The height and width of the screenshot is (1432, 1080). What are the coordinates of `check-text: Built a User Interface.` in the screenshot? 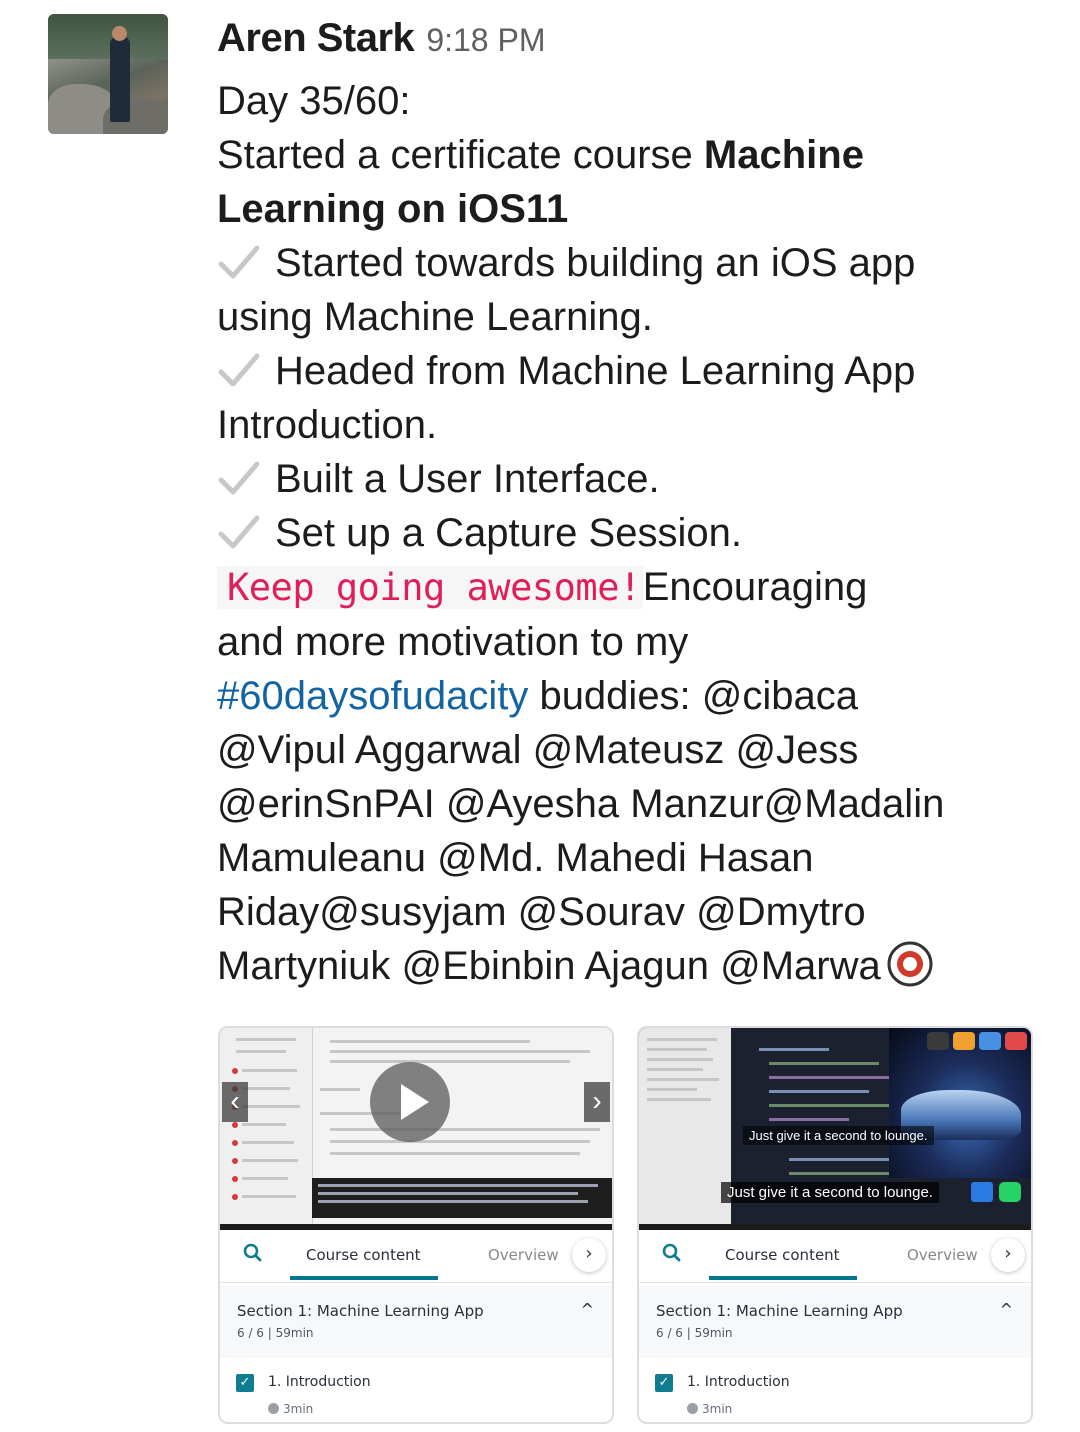 It's located at (467, 479).